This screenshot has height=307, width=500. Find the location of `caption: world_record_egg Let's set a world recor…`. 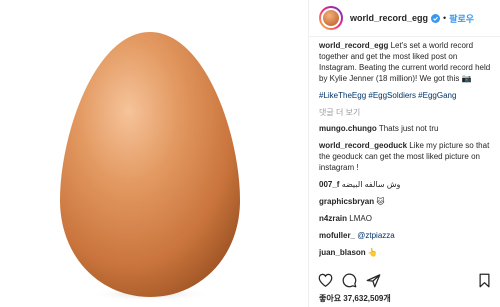

caption: world_record_egg Let's set a world recor… is located at coordinates (405, 70).